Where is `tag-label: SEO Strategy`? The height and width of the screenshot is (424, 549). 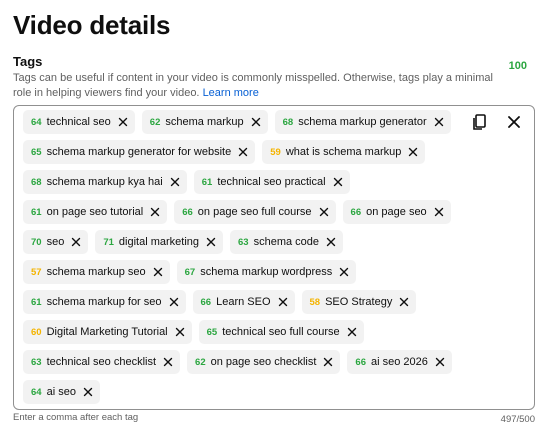
tag-label: SEO Strategy is located at coordinates (359, 302).